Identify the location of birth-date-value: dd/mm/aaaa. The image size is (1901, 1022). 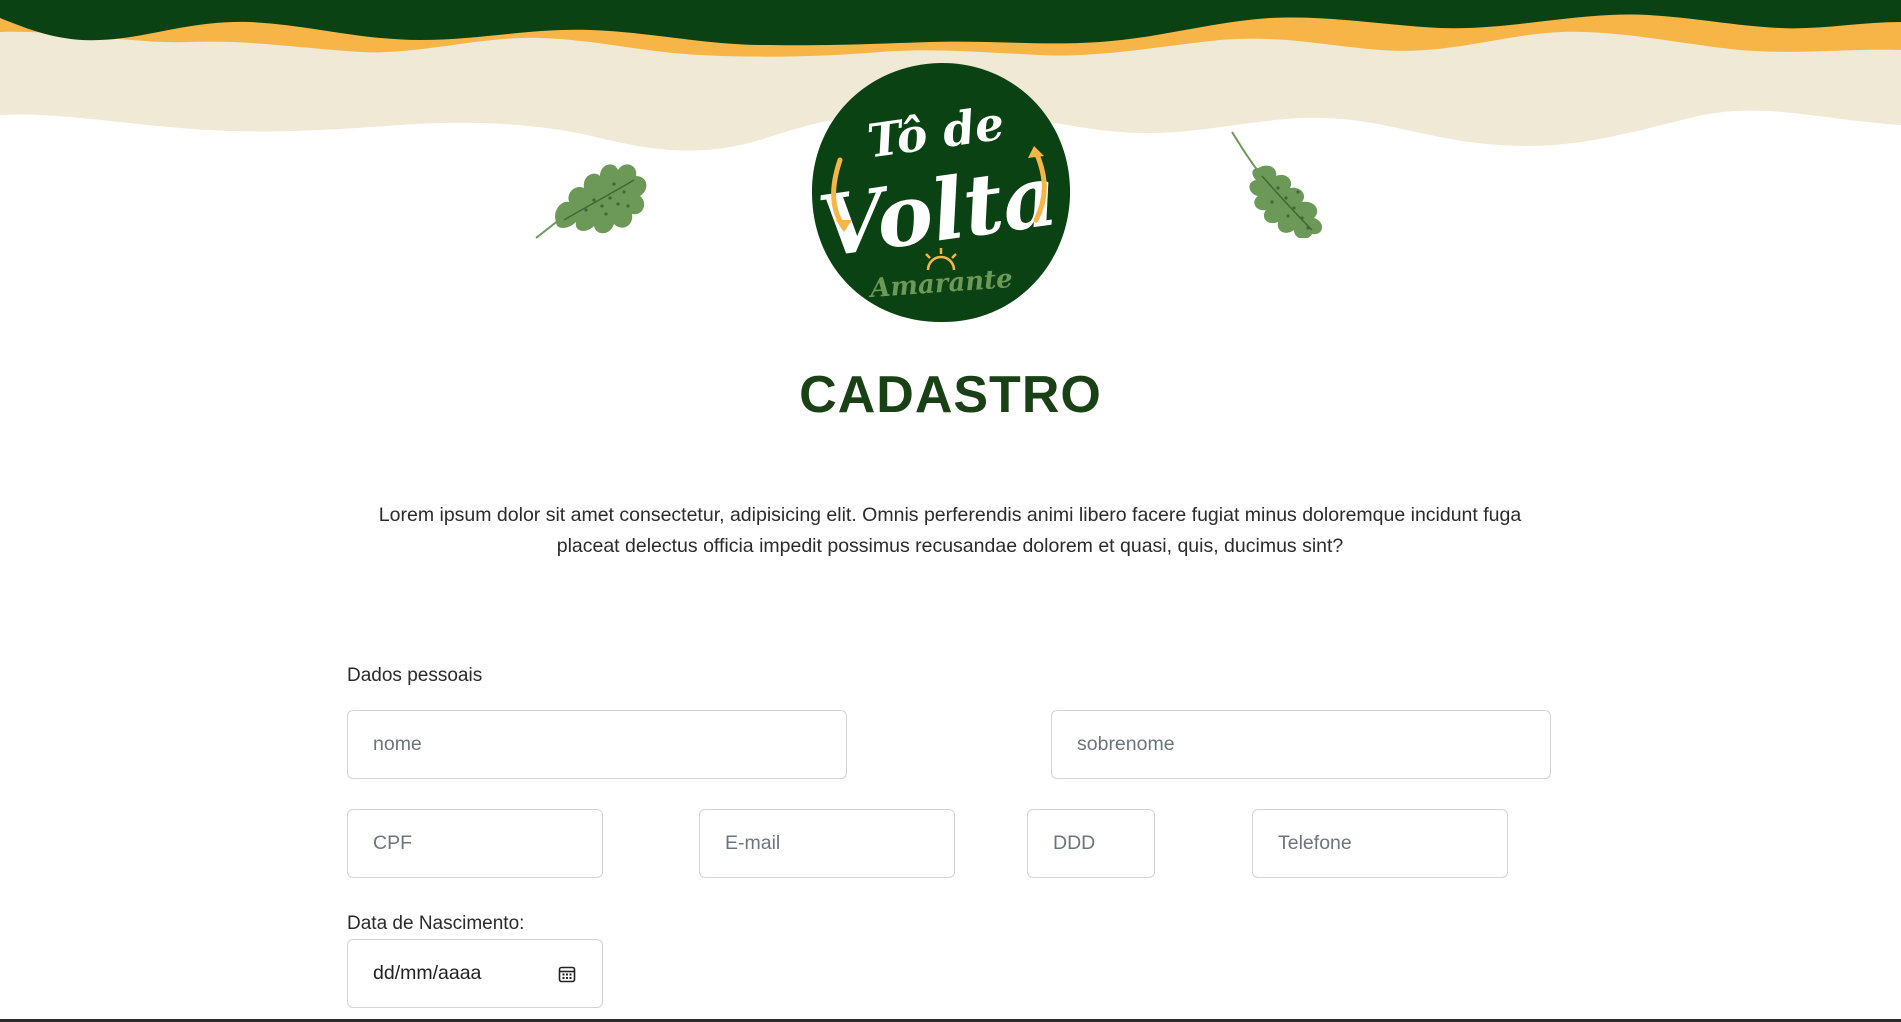
(427, 973).